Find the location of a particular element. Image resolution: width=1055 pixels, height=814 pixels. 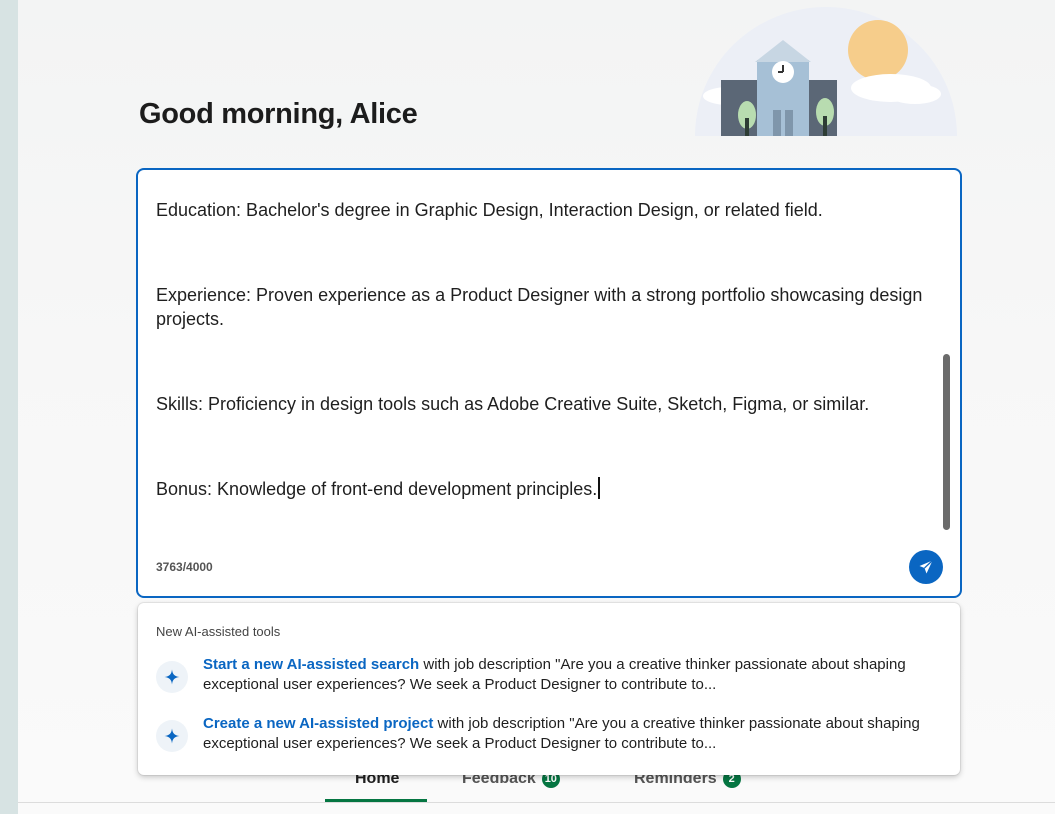

active-tab-indicator is located at coordinates (376, 800).